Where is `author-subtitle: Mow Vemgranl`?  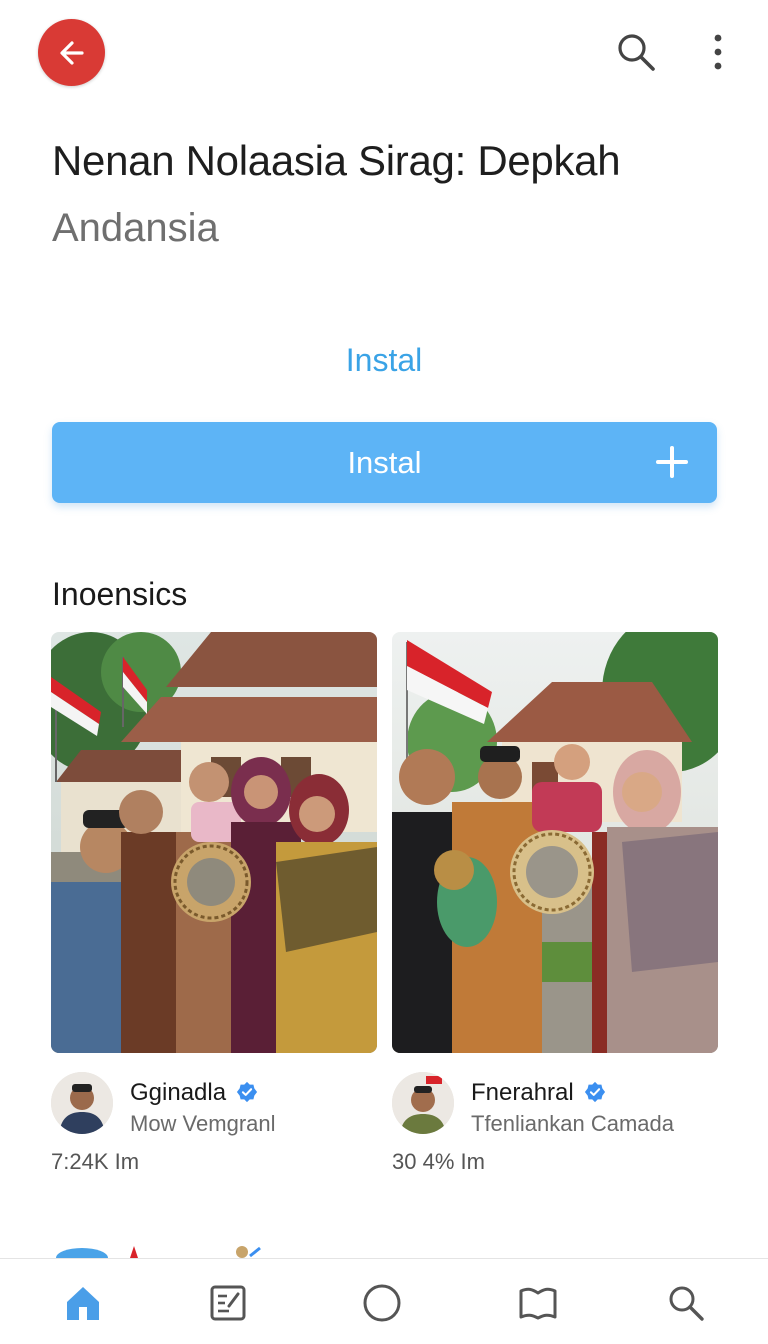 author-subtitle: Mow Vemgranl is located at coordinates (203, 1123).